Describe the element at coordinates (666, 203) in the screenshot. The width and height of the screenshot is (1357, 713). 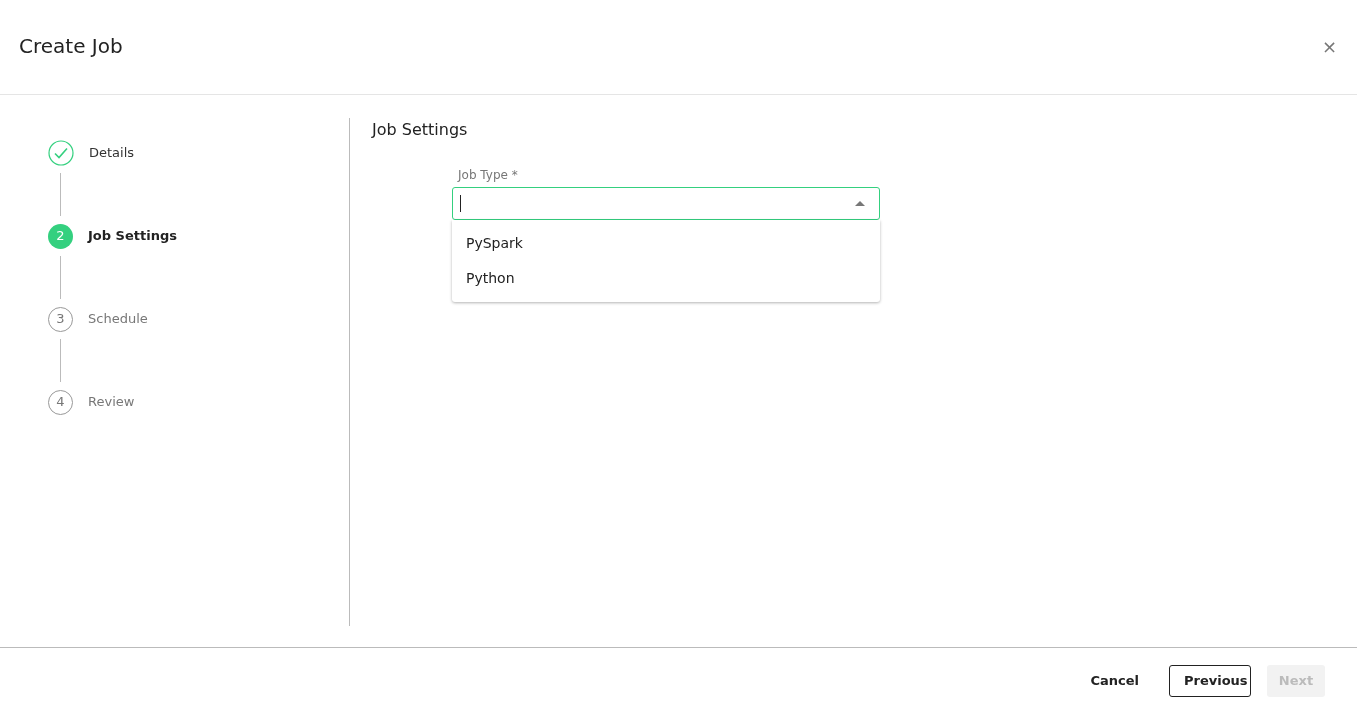
I see `job-type-dropdown` at that location.